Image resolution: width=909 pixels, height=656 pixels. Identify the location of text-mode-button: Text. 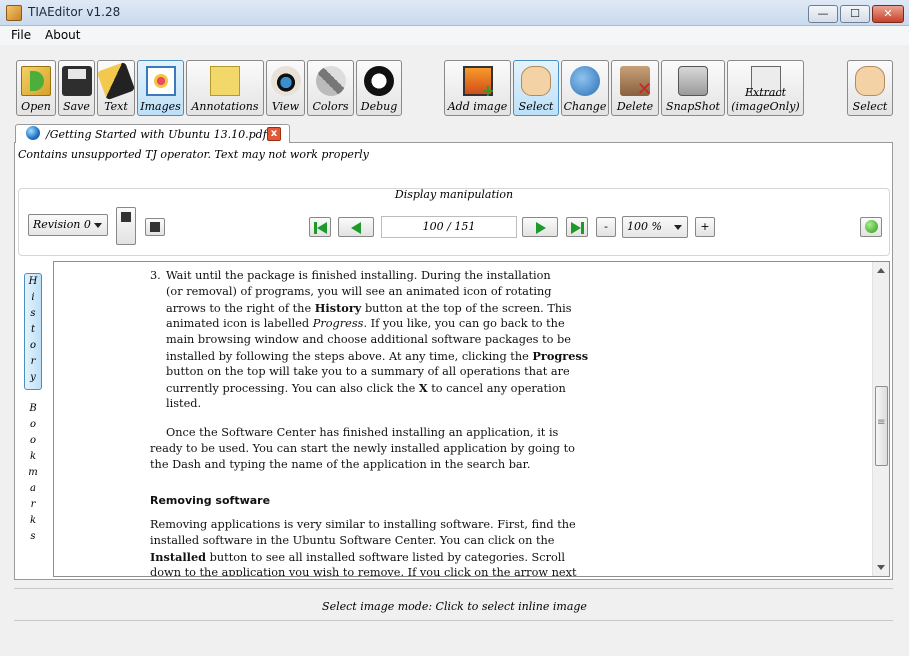
(116, 88).